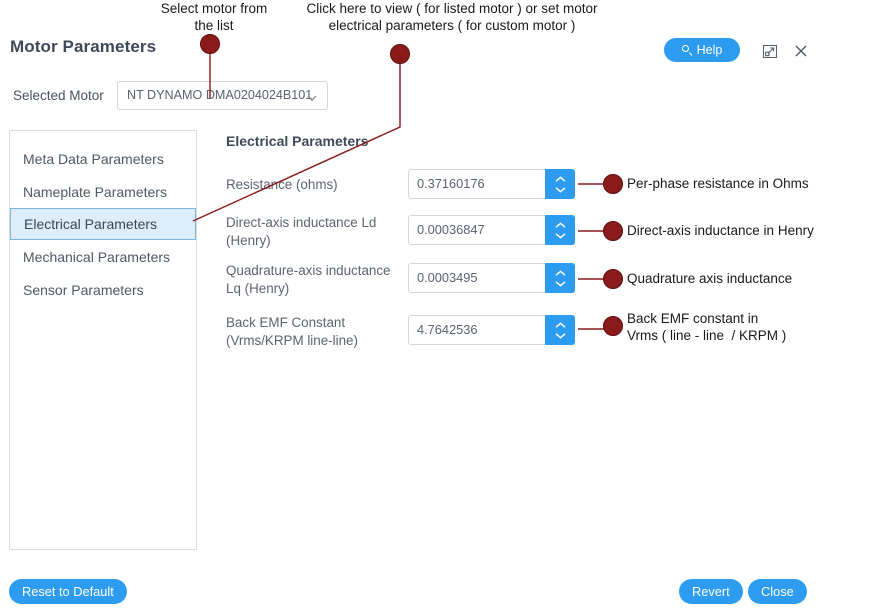 Image resolution: width=875 pixels, height=611 pixels. I want to click on sidebar-item-sensor-parameters: Sensor Parameters, so click(103, 290).